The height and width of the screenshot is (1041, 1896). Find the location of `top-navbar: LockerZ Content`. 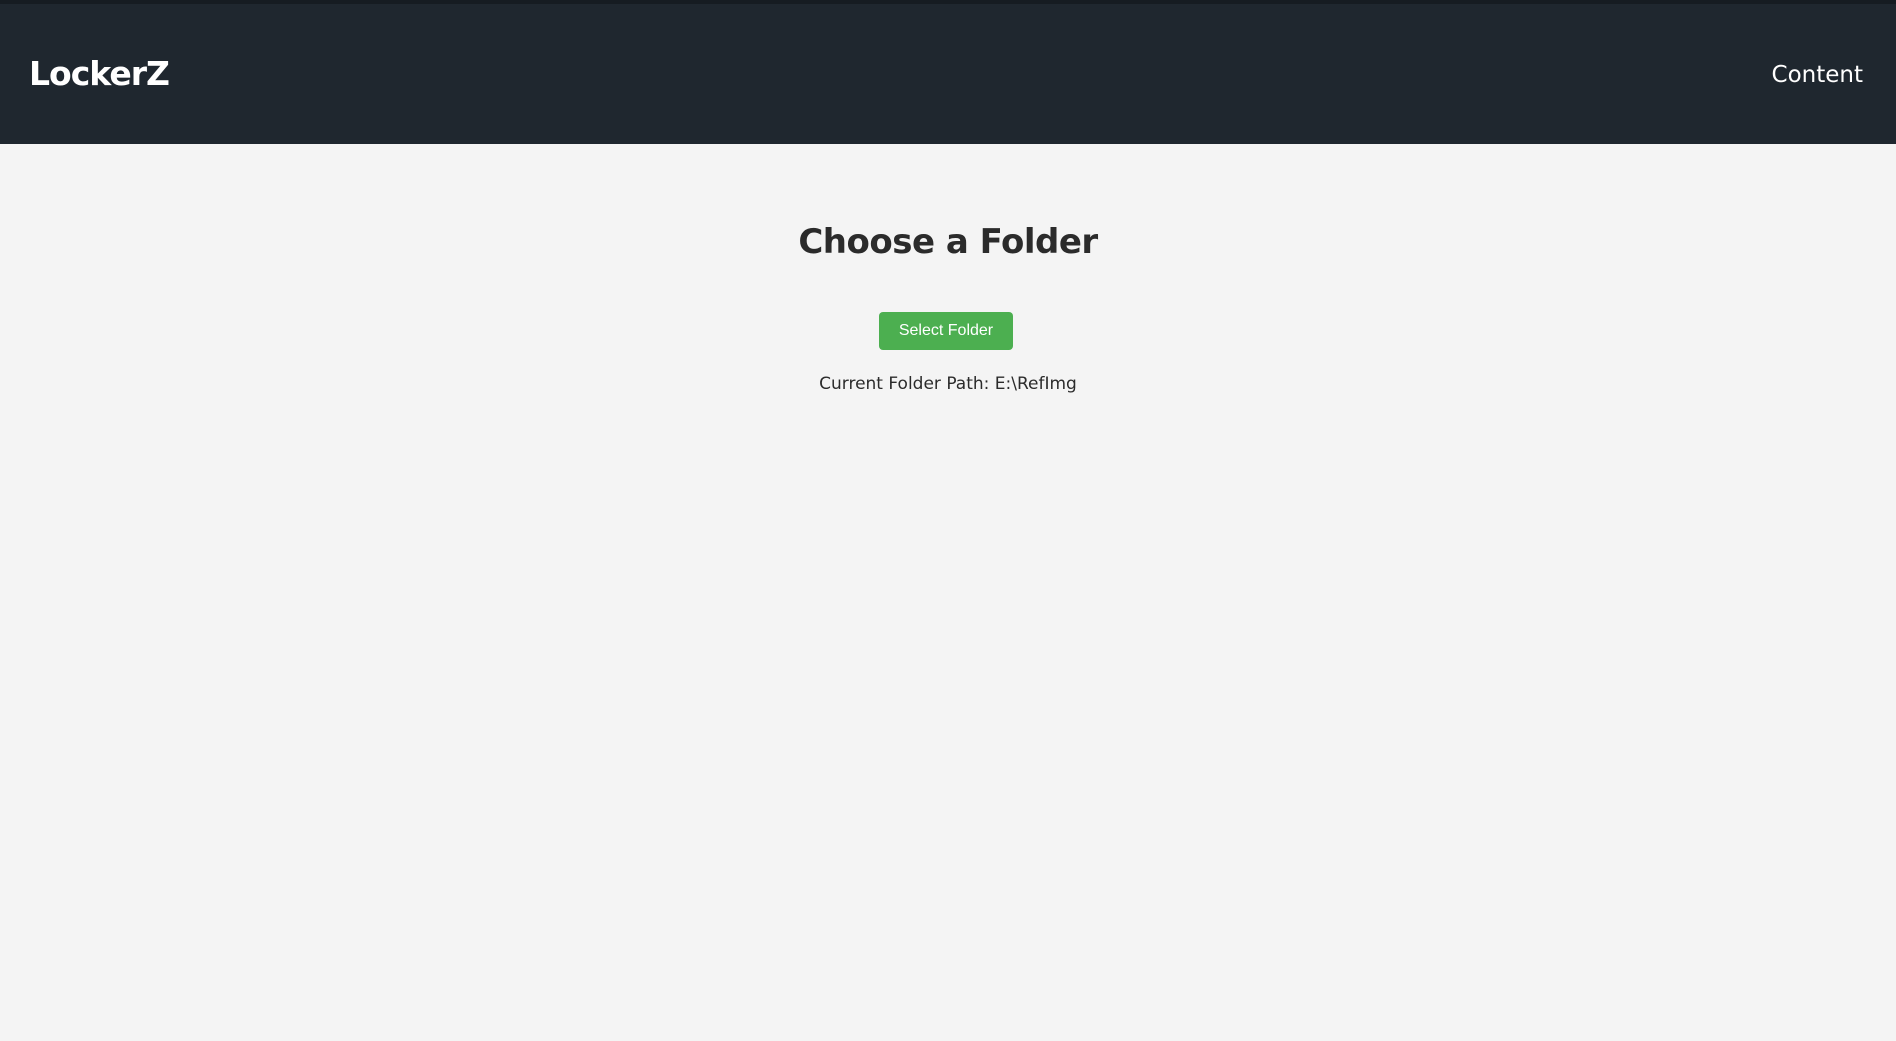

top-navbar: LockerZ Content is located at coordinates (948, 72).